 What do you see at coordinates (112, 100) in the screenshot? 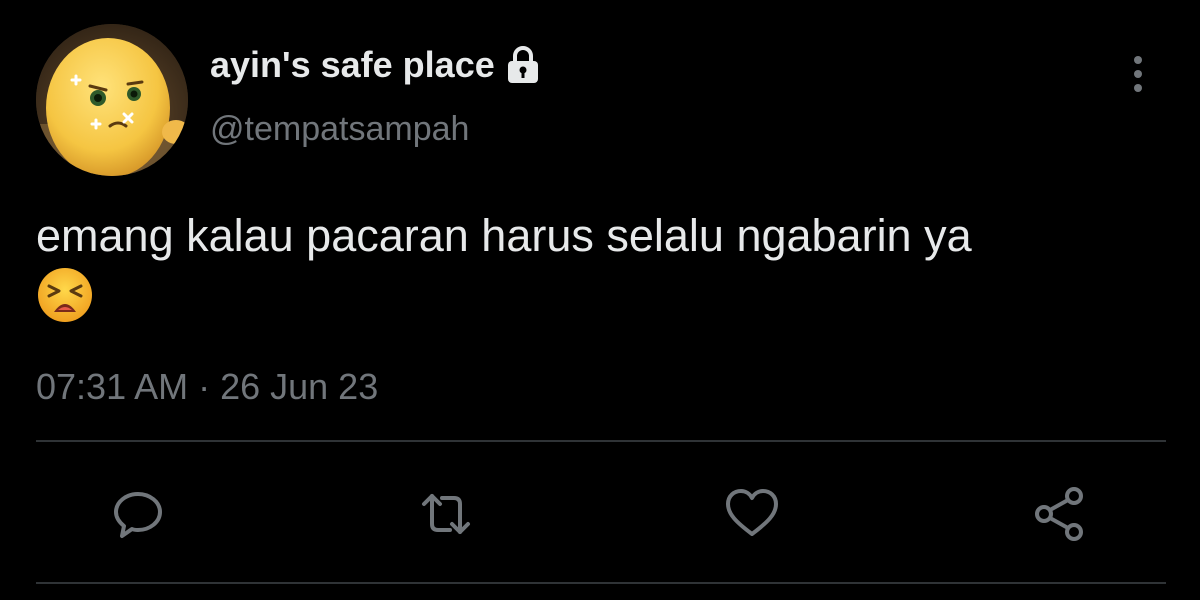
I see `avatar` at bounding box center [112, 100].